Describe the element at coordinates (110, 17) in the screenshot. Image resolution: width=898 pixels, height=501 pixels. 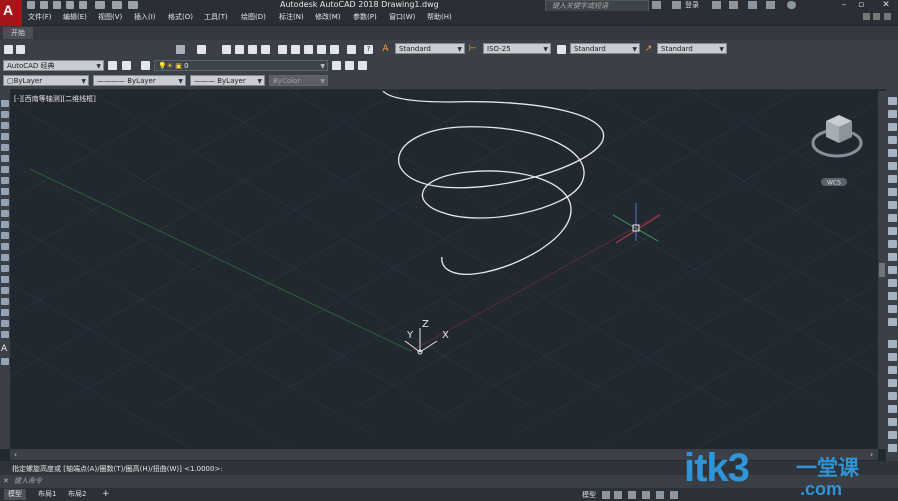
I see `menu-view: 视图(V)` at that location.